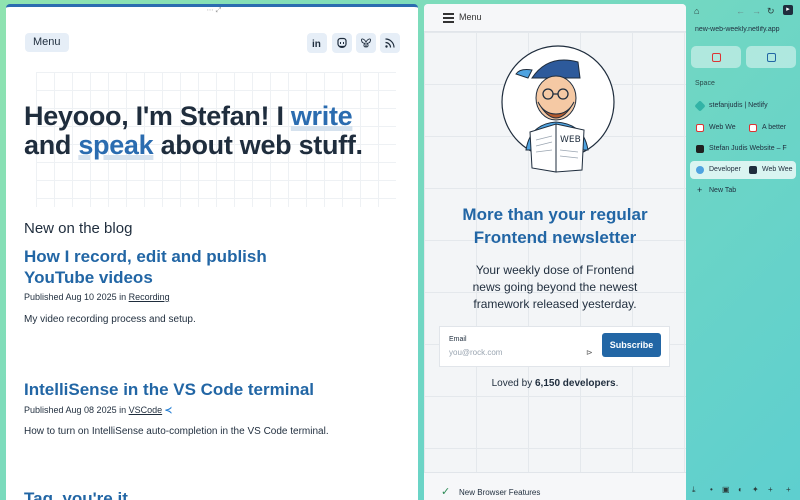 The width and height of the screenshot is (800, 500). I want to click on svg-text: WEB, so click(570, 140).